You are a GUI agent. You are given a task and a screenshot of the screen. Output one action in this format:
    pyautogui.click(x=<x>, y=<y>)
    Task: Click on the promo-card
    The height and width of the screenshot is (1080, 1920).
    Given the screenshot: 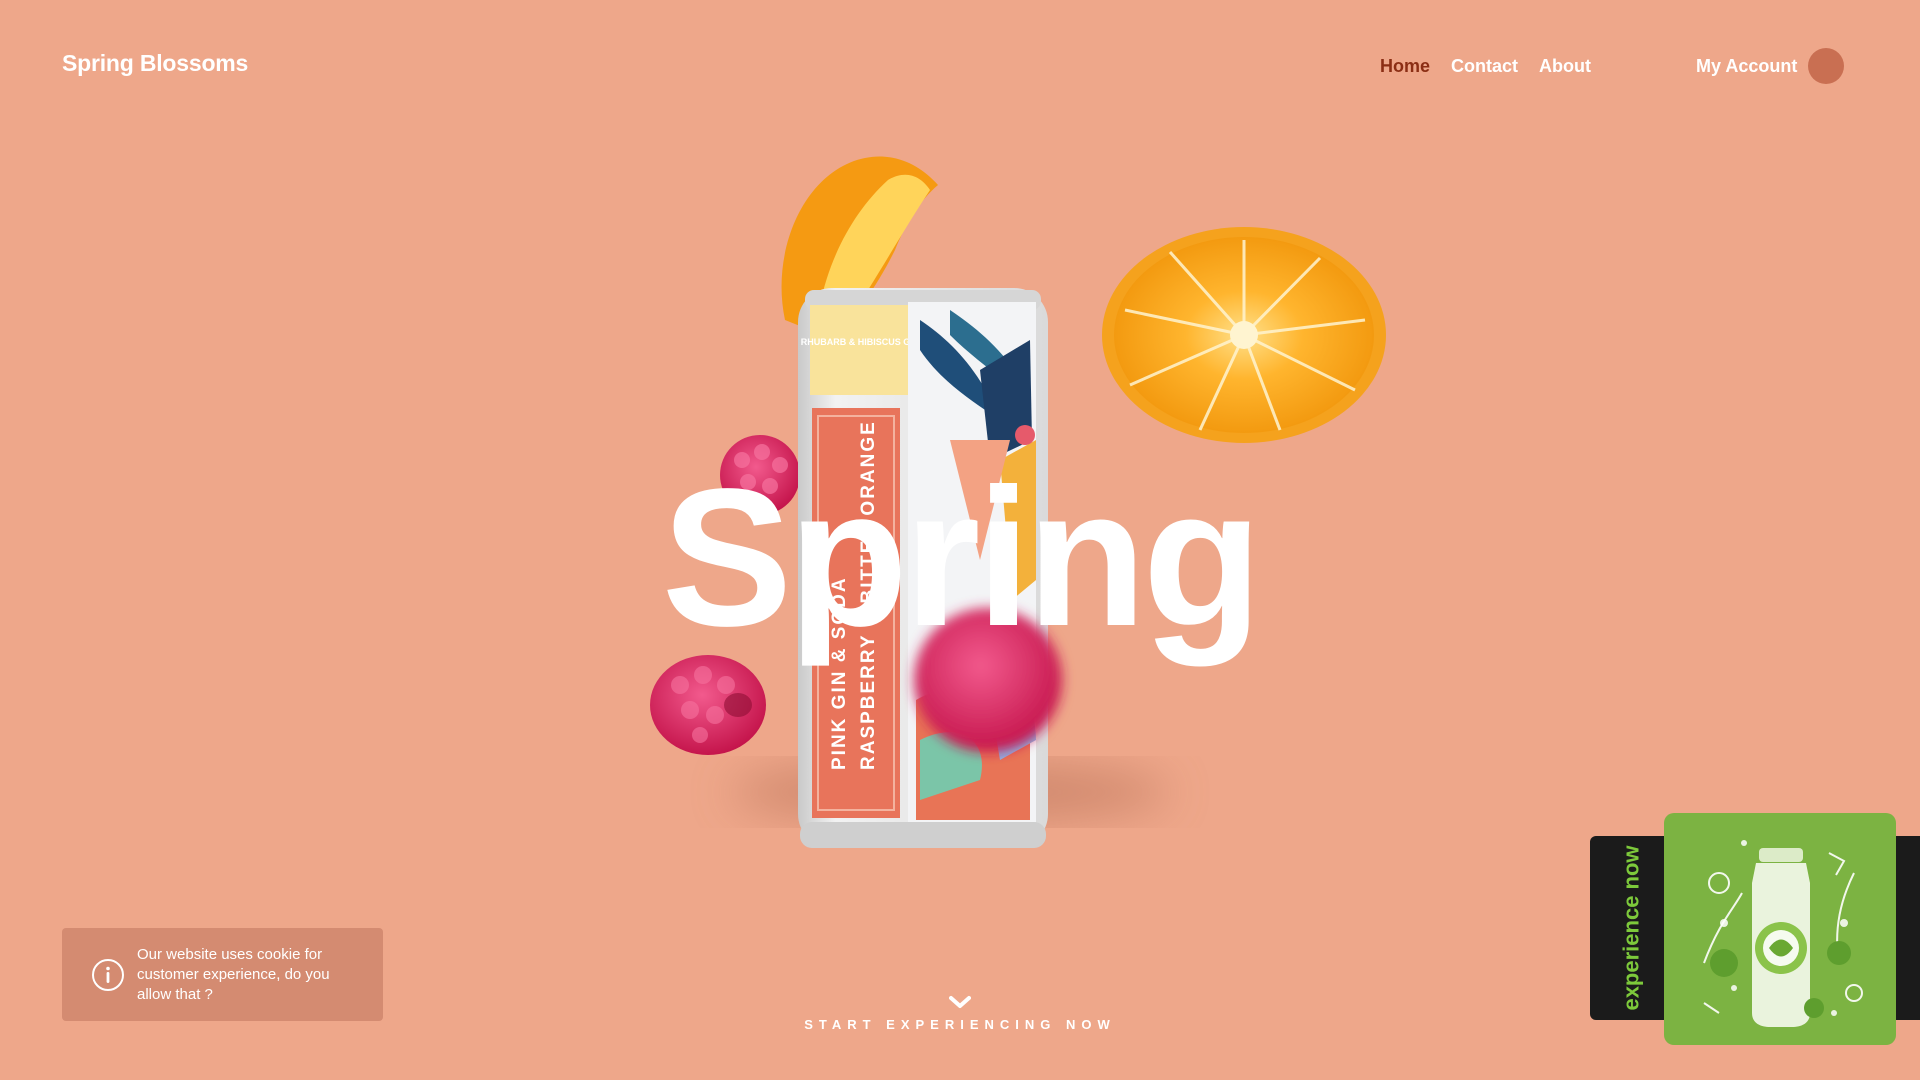 What is the action you would take?
    pyautogui.click(x=1780, y=929)
    